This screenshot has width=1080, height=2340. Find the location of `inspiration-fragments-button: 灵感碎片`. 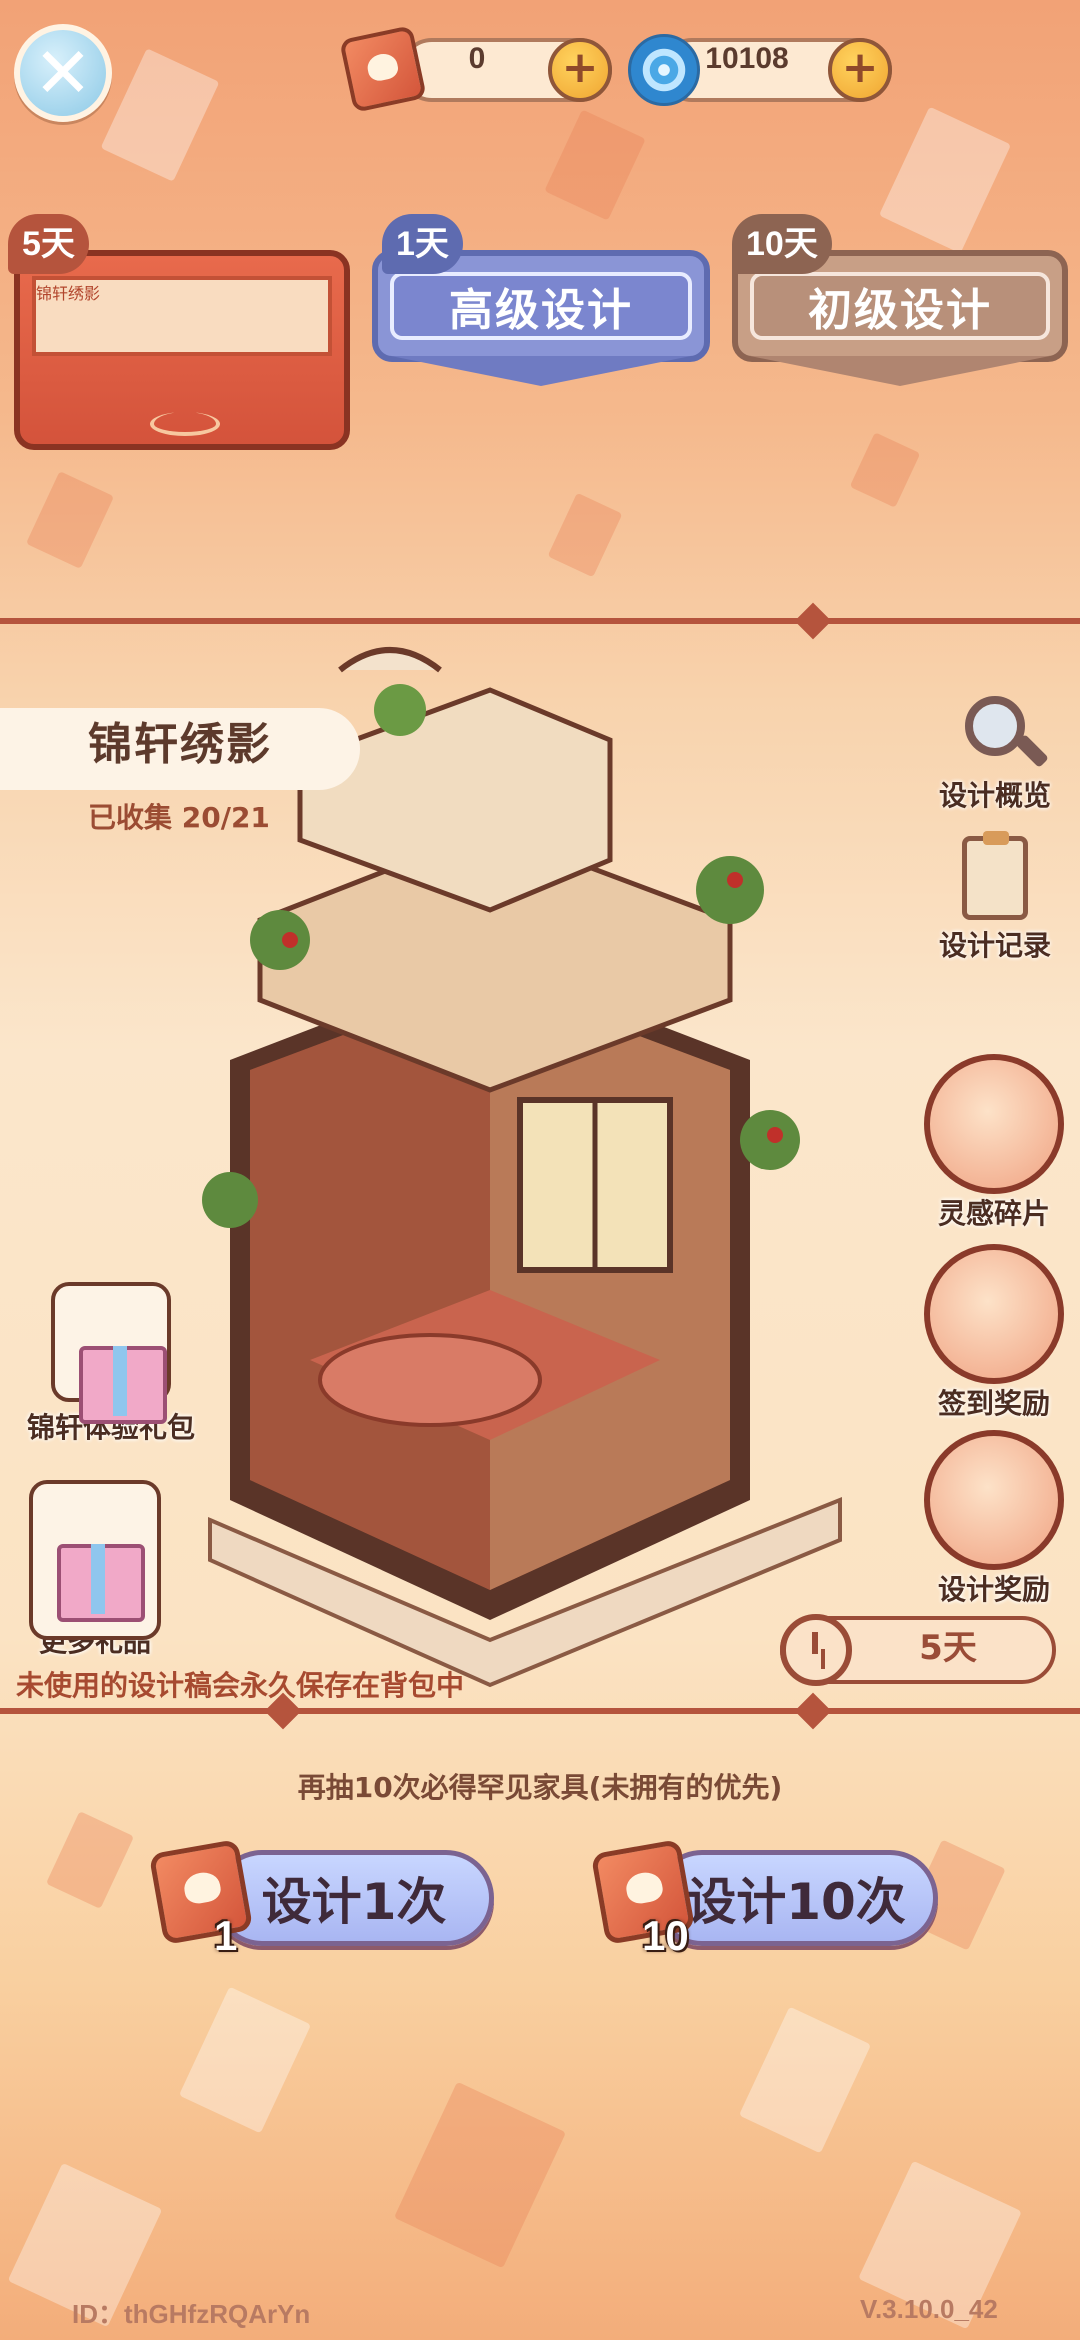

inspiration-fragments-button: 灵感碎片 is located at coordinates (994, 1143).